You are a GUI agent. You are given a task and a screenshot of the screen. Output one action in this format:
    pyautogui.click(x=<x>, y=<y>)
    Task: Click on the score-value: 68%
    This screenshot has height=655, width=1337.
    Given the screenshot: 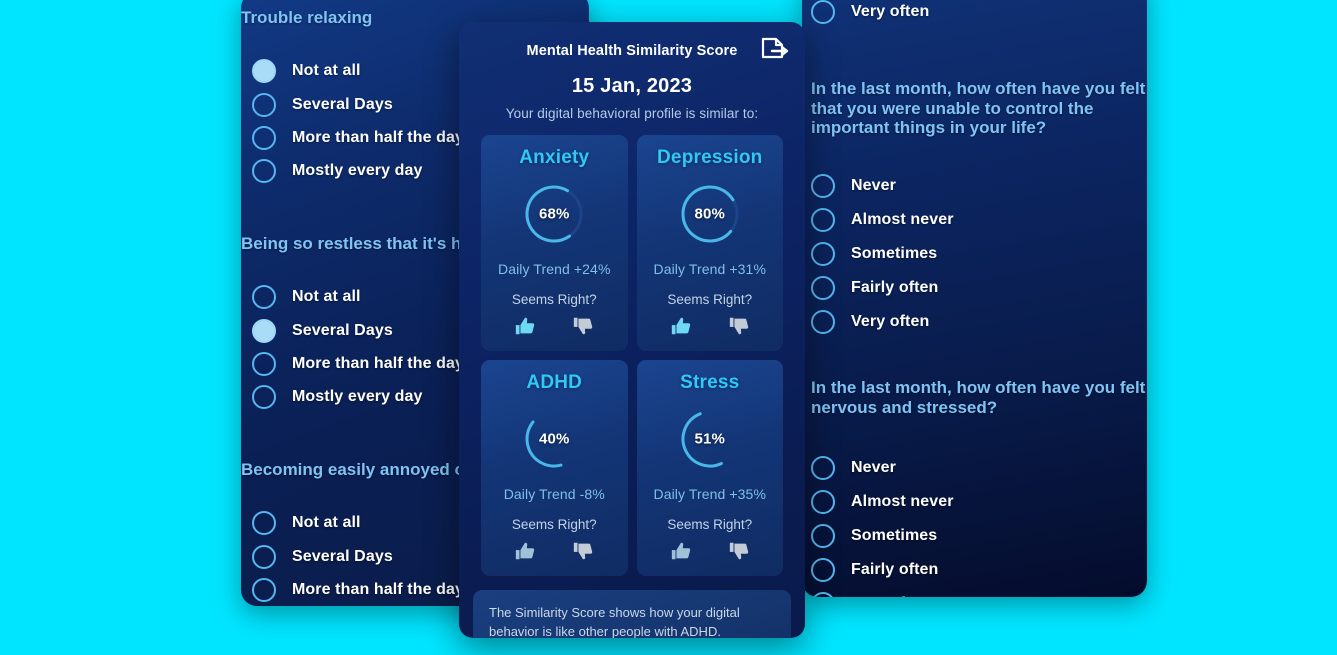 What is the action you would take?
    pyautogui.click(x=554, y=214)
    